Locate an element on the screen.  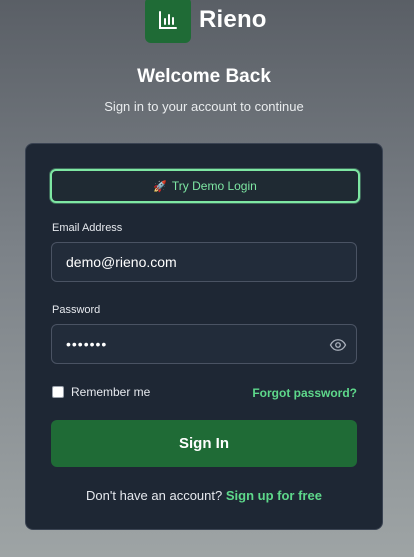
remember-me: Remember me is located at coordinates (101, 392).